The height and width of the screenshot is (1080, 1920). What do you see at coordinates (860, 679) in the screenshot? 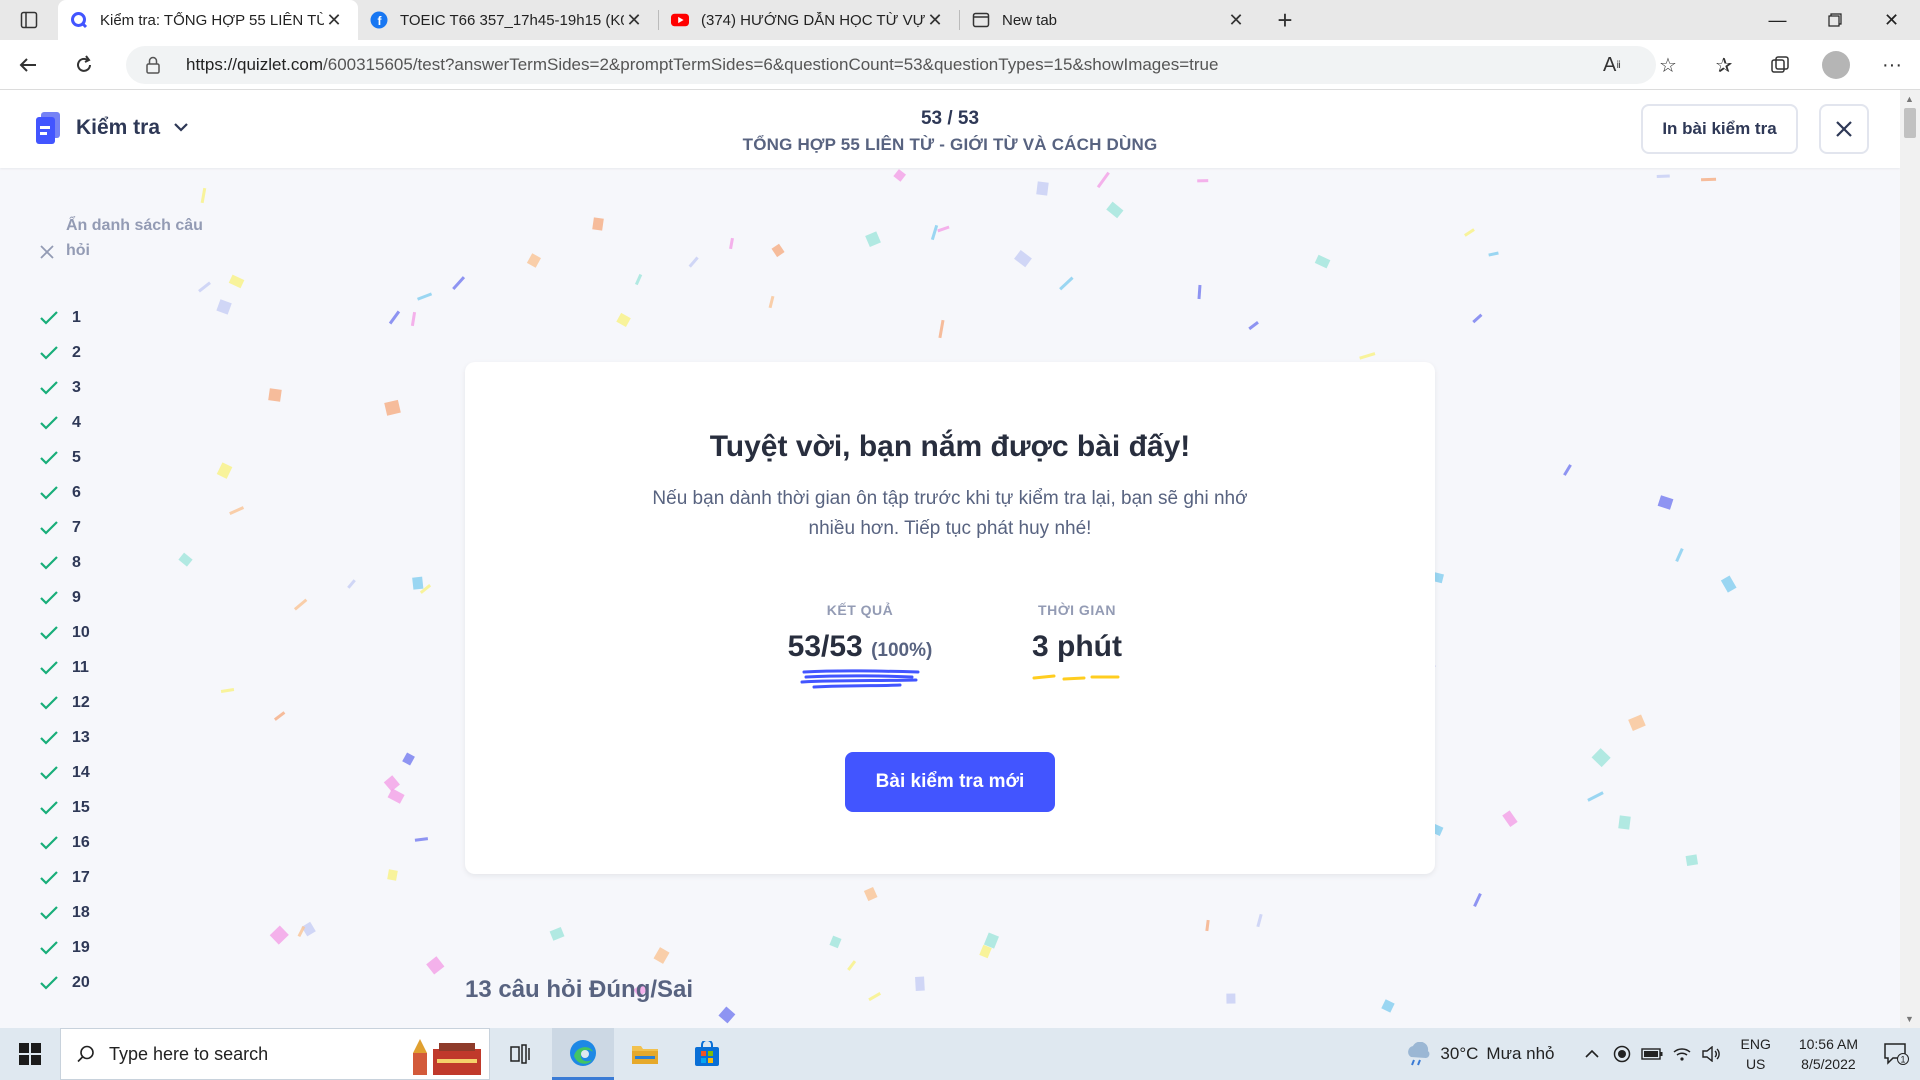
I see `score-scribble` at bounding box center [860, 679].